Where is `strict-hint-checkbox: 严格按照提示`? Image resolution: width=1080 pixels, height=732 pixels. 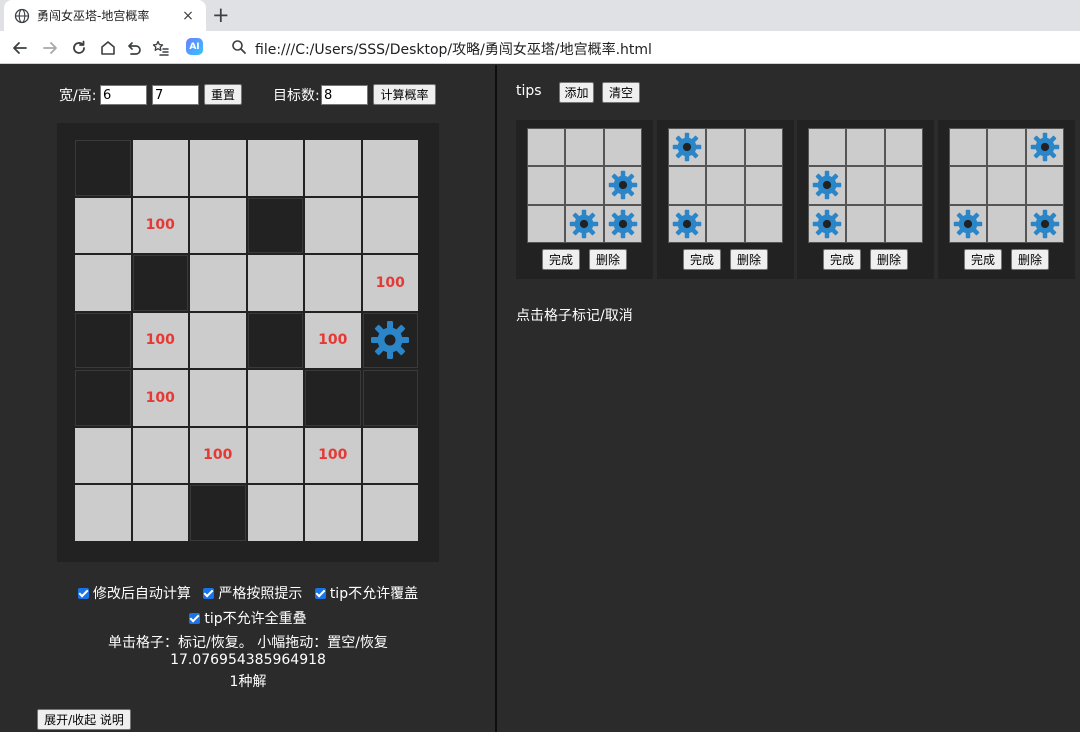 strict-hint-checkbox: 严格按照提示 is located at coordinates (252, 593).